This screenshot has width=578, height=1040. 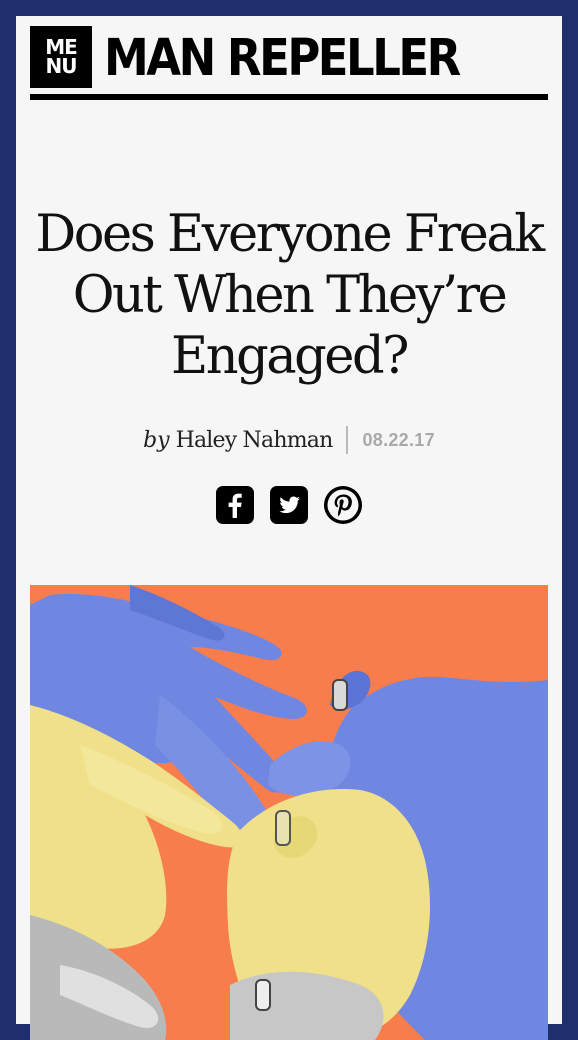 I want to click on byline: by Haley Nahman 08.22.17, so click(x=289, y=440).